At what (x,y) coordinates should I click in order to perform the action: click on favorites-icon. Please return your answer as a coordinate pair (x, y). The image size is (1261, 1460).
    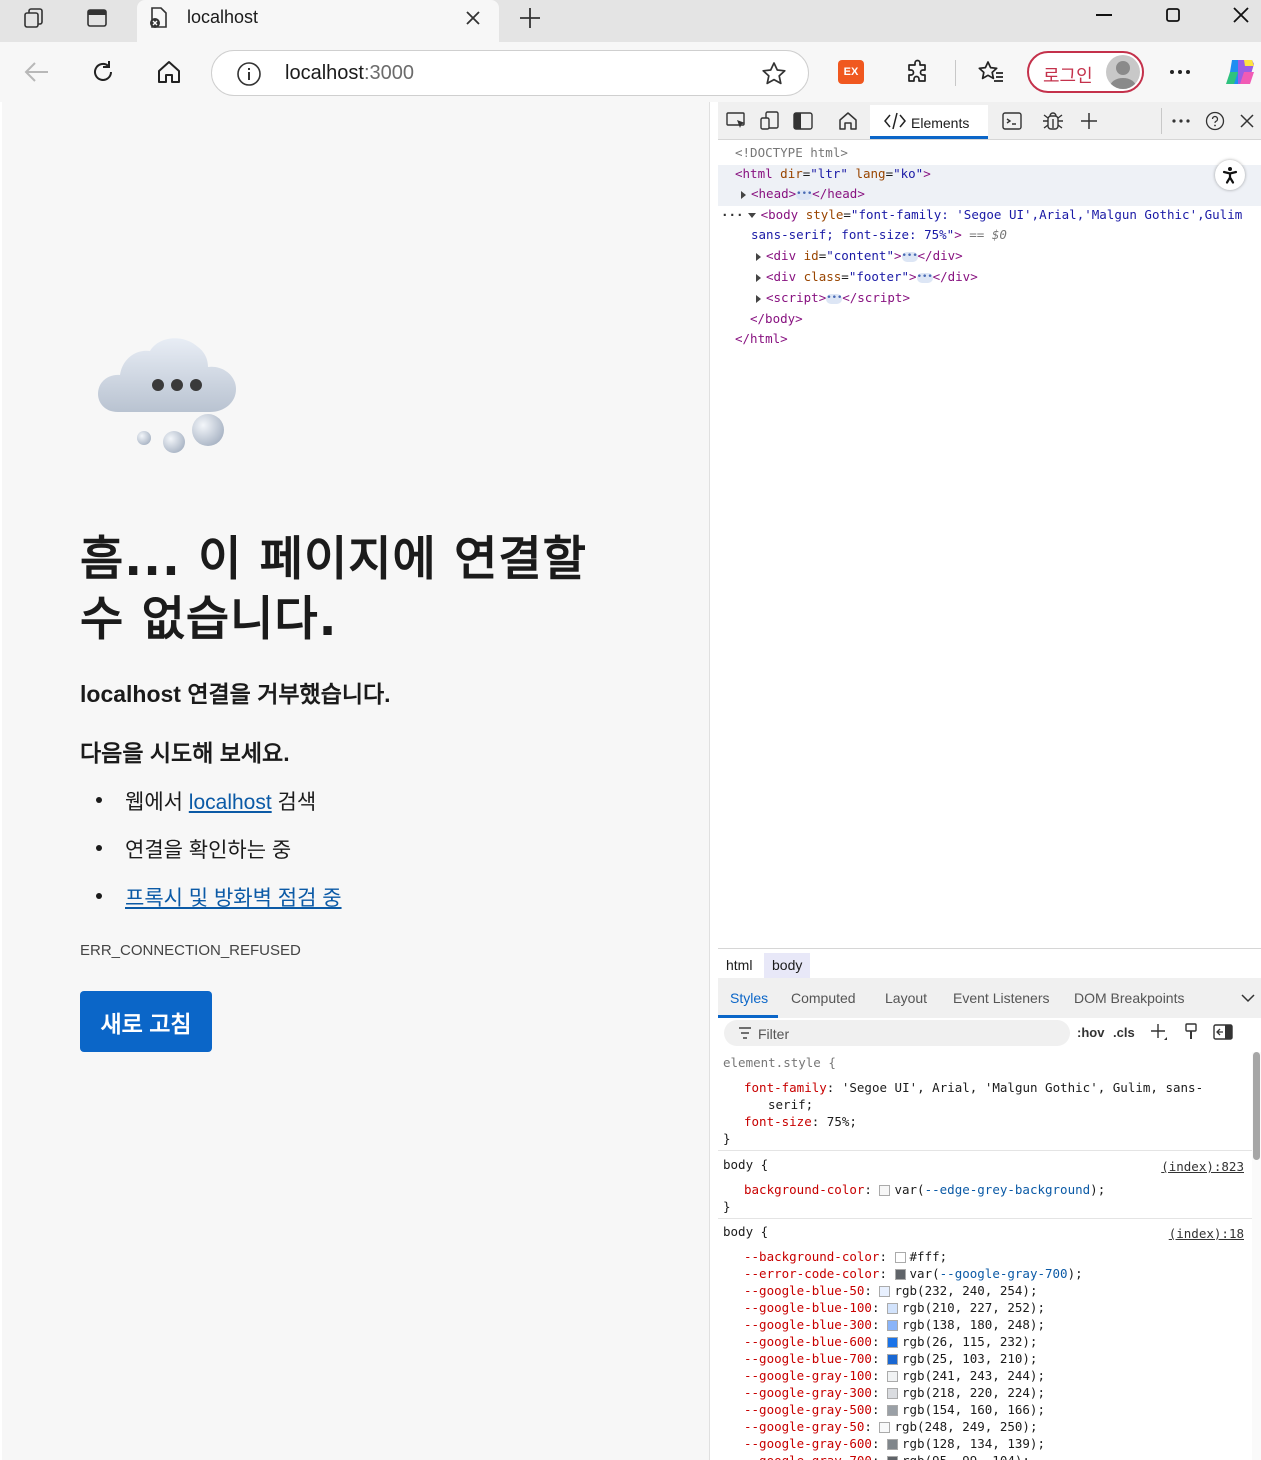
    Looking at the image, I should click on (991, 72).